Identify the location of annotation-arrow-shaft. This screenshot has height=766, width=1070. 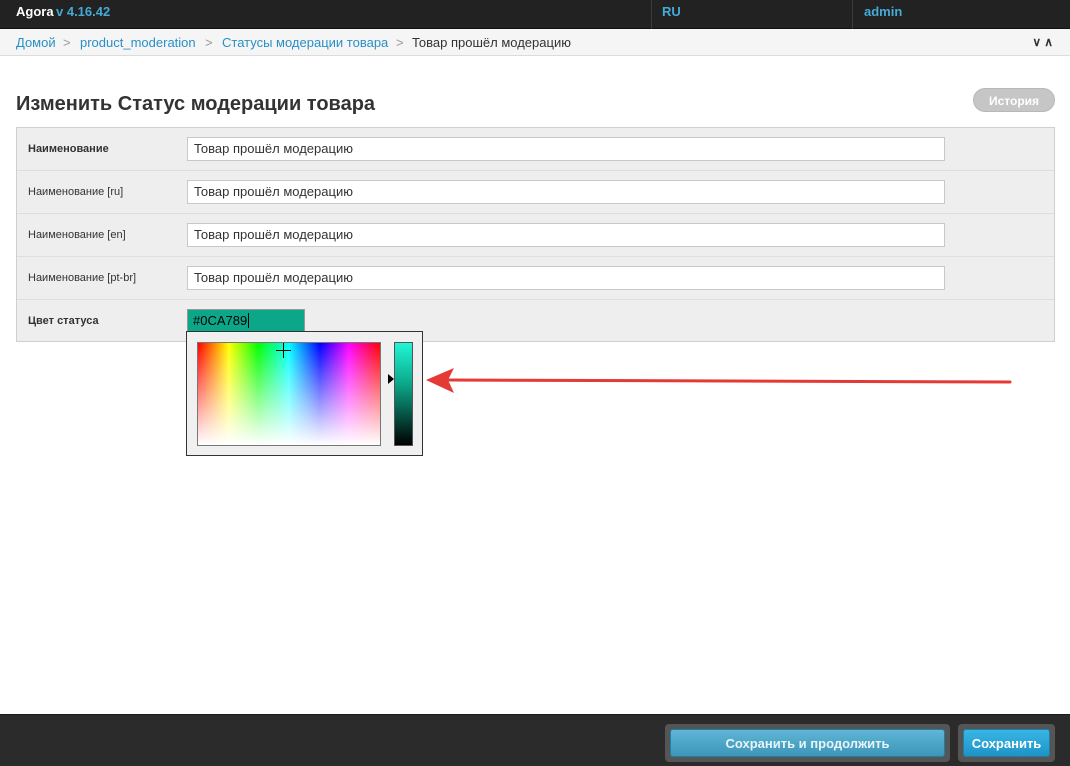
(729, 381).